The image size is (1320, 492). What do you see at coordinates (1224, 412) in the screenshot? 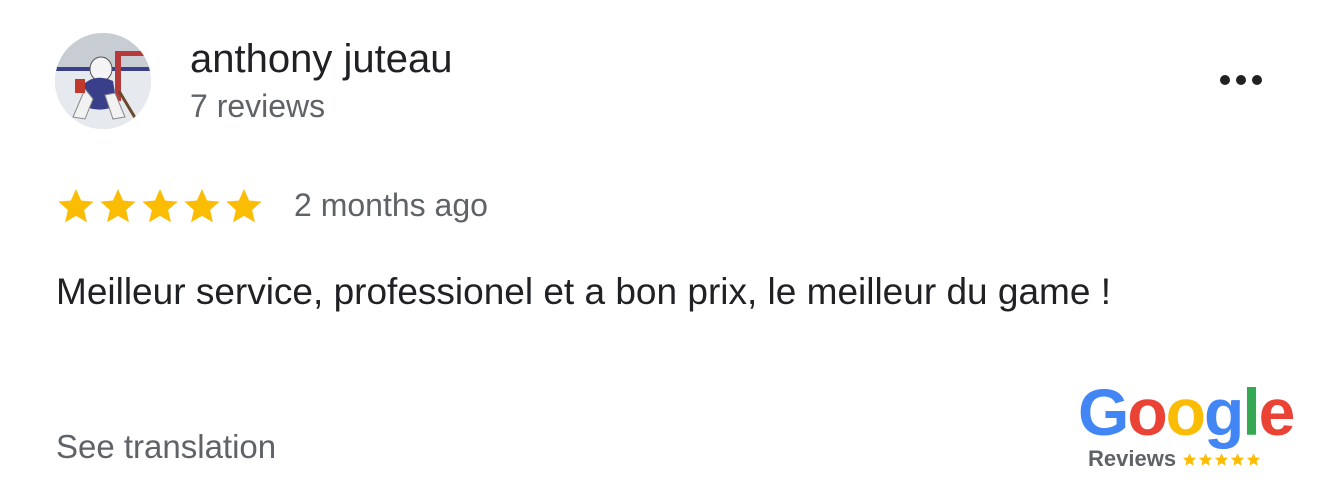
I see `google-logo-letter: g` at bounding box center [1224, 412].